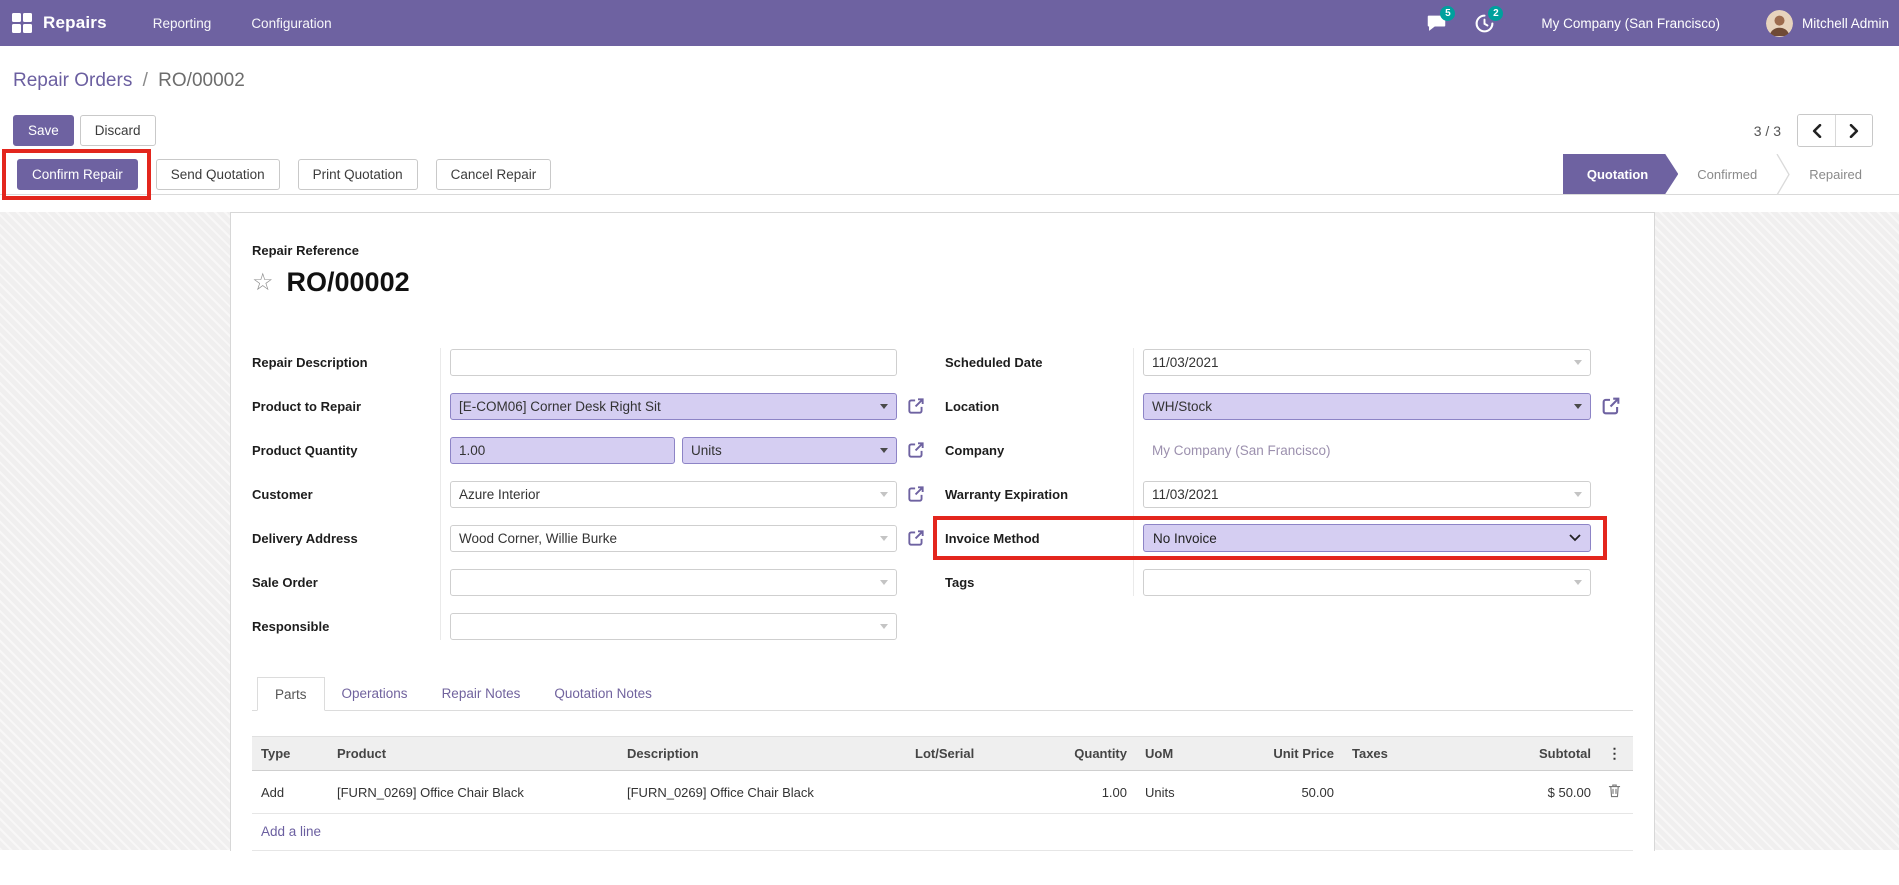 This screenshot has height=885, width=1899. I want to click on state-confirmed: Confirmed, so click(1727, 174).